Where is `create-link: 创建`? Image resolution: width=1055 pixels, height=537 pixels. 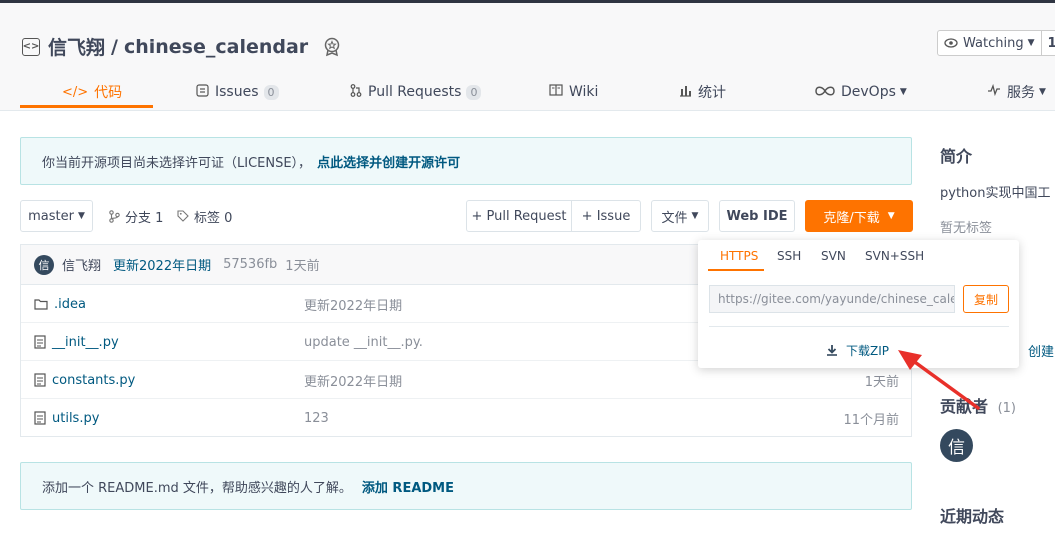 create-link: 创建 is located at coordinates (1041, 350).